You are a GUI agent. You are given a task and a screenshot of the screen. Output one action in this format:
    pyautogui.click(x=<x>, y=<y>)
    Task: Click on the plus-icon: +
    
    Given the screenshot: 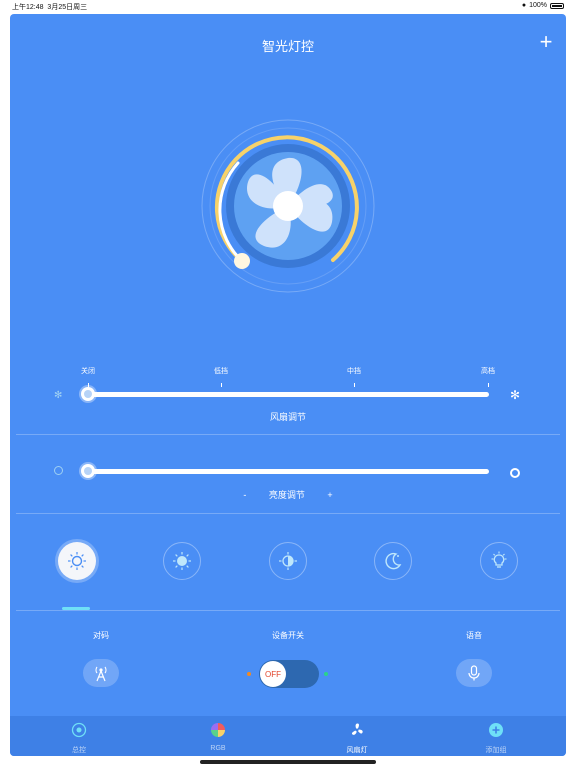 What is the action you would take?
    pyautogui.click(x=546, y=41)
    